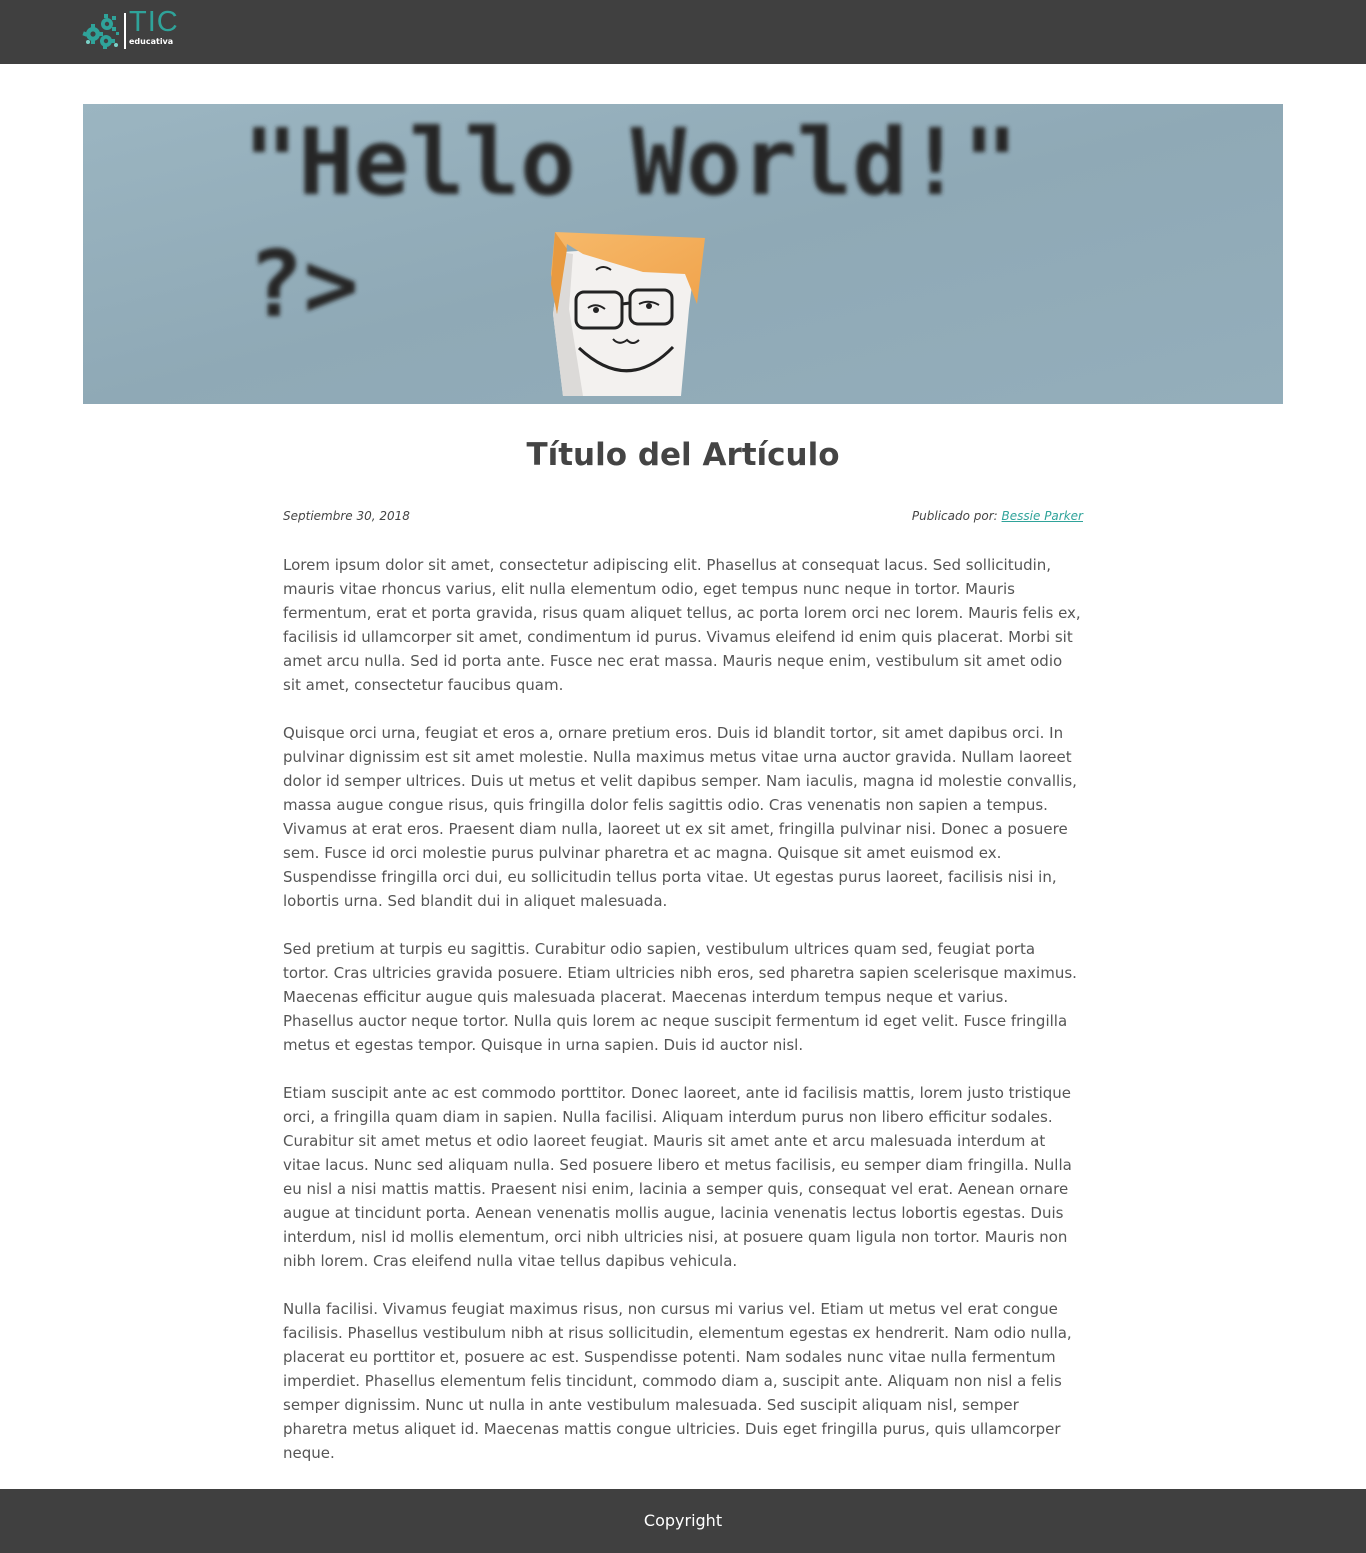  What do you see at coordinates (630, 162) in the screenshot?
I see `hero-code-text: "Hello World!"` at bounding box center [630, 162].